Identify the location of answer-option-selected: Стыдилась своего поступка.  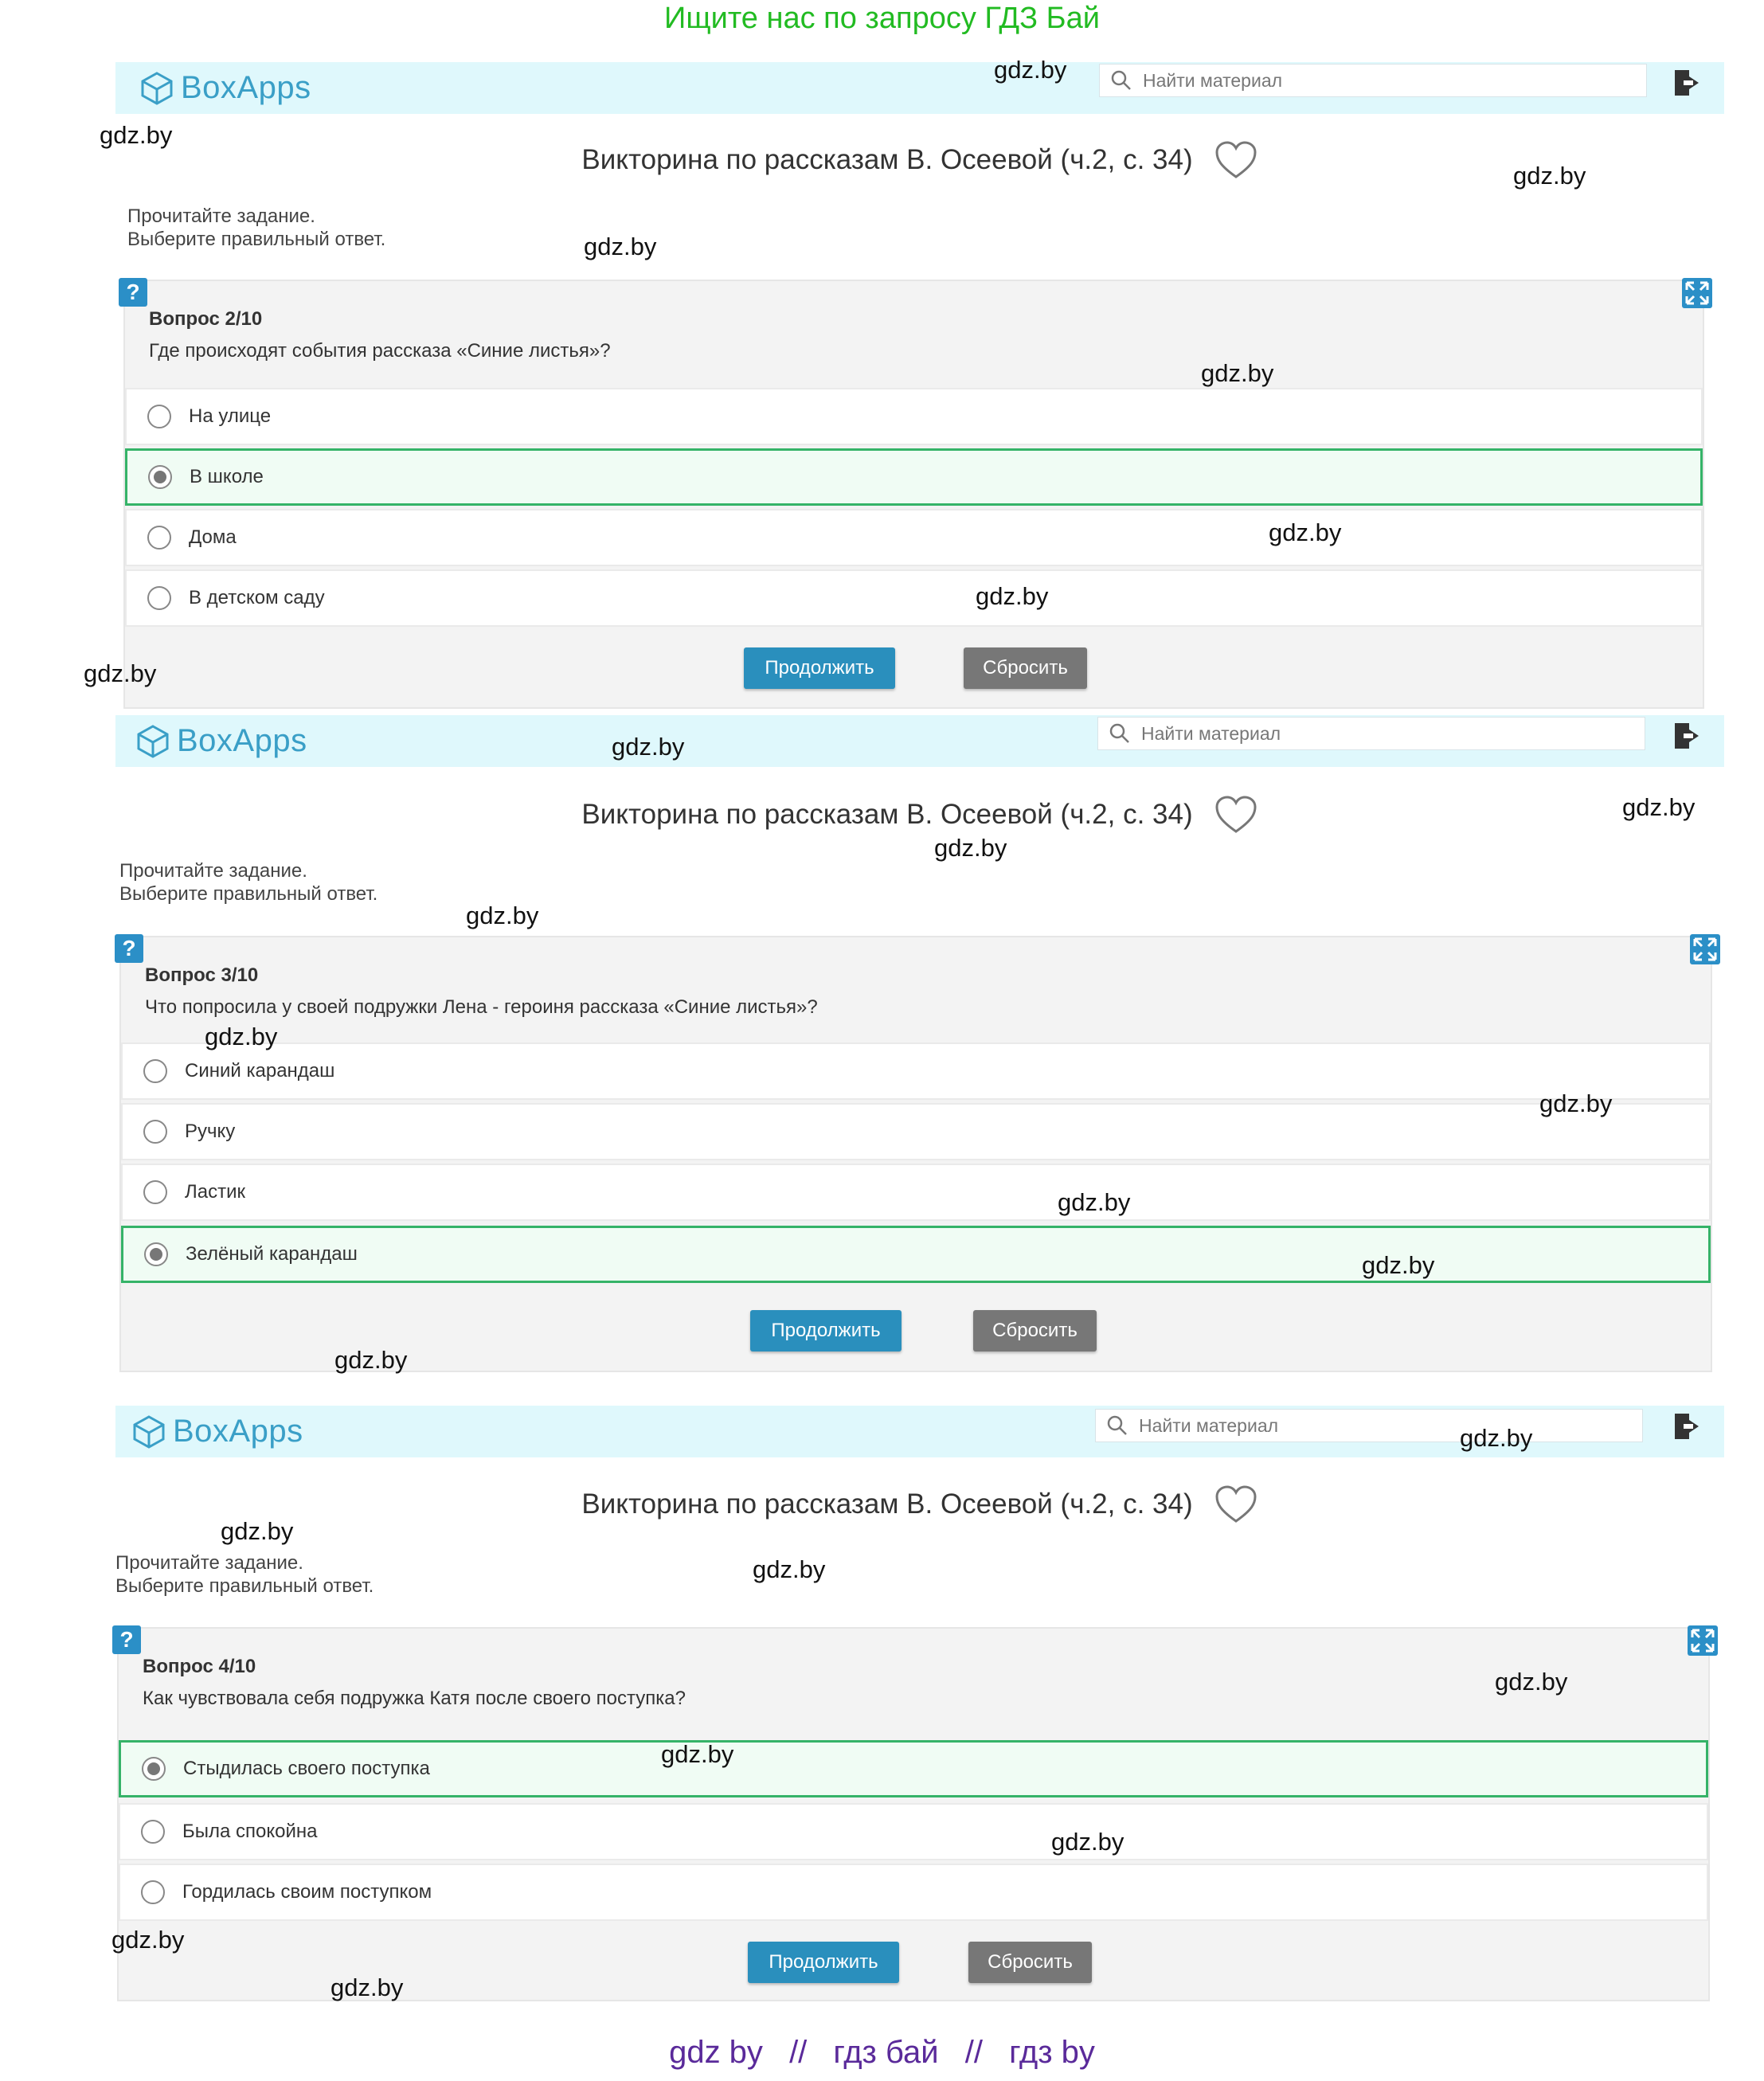
(914, 1768).